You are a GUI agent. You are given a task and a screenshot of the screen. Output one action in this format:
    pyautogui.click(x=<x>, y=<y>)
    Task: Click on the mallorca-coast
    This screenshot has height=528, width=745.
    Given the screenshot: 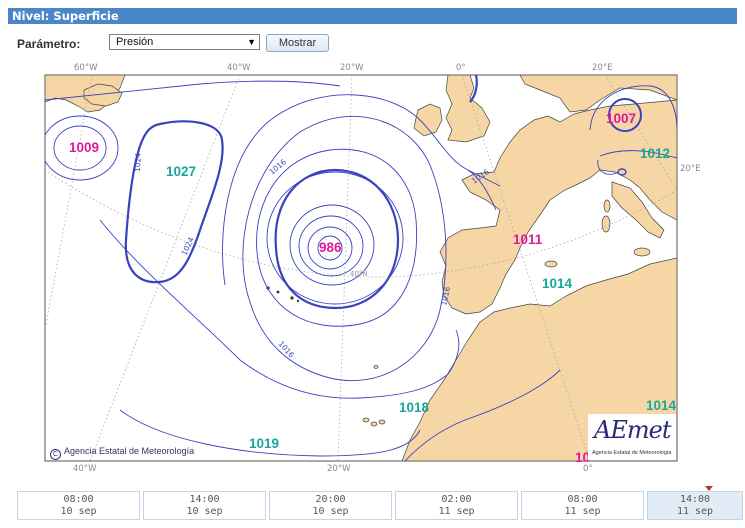 What is the action you would take?
    pyautogui.click(x=551, y=264)
    